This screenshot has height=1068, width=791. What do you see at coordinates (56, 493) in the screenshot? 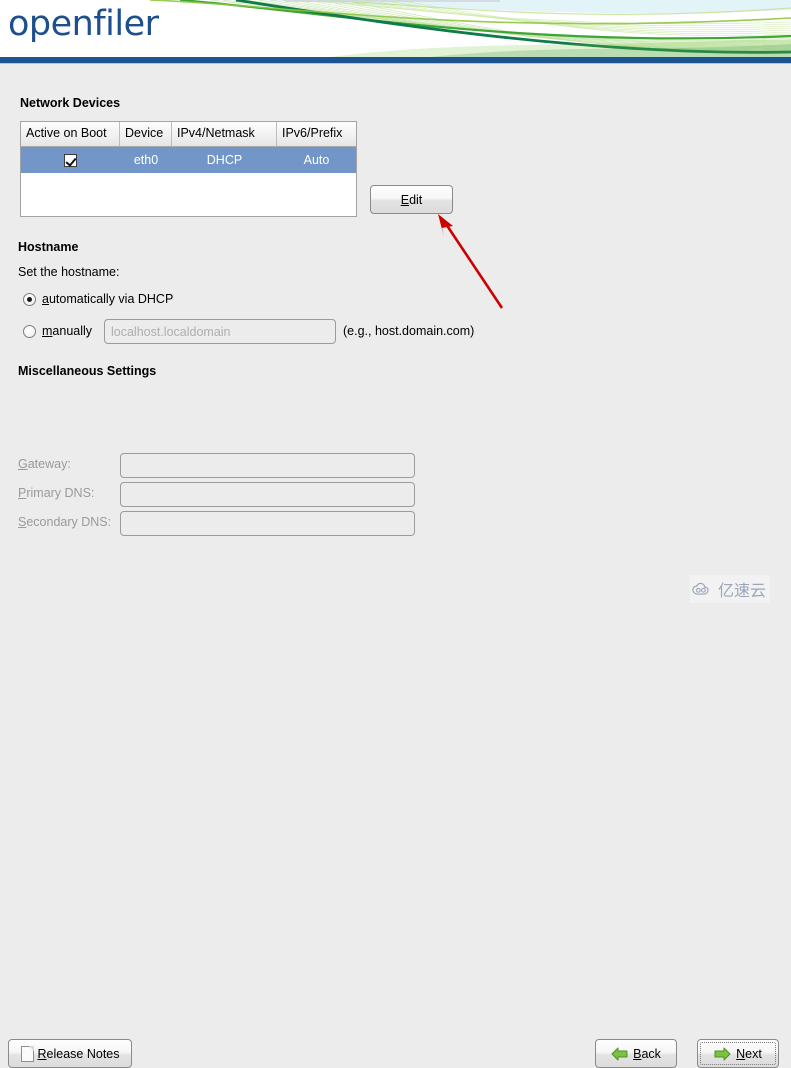
I see `primary-dns-label: Primary DNS:` at bounding box center [56, 493].